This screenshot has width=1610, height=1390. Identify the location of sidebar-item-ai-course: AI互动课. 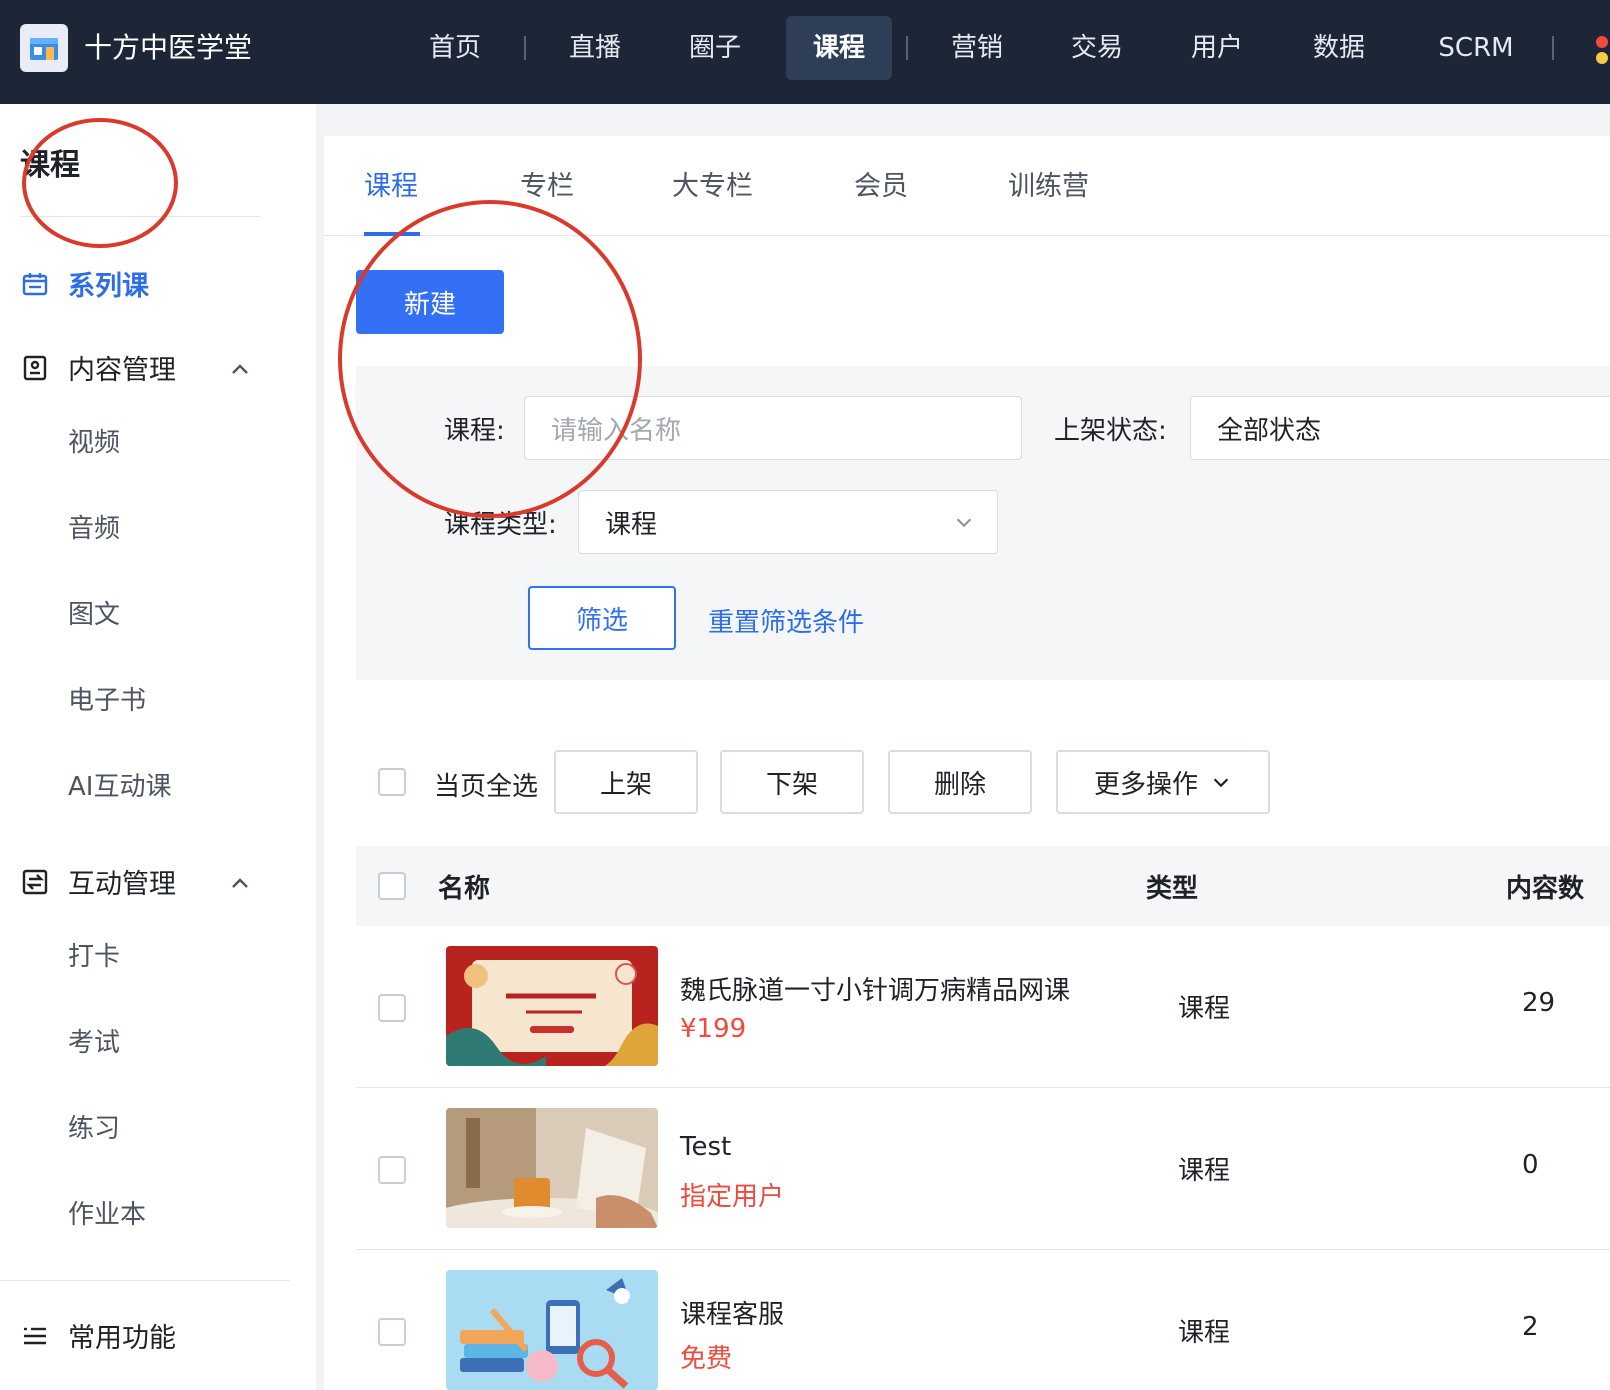
(119, 784).